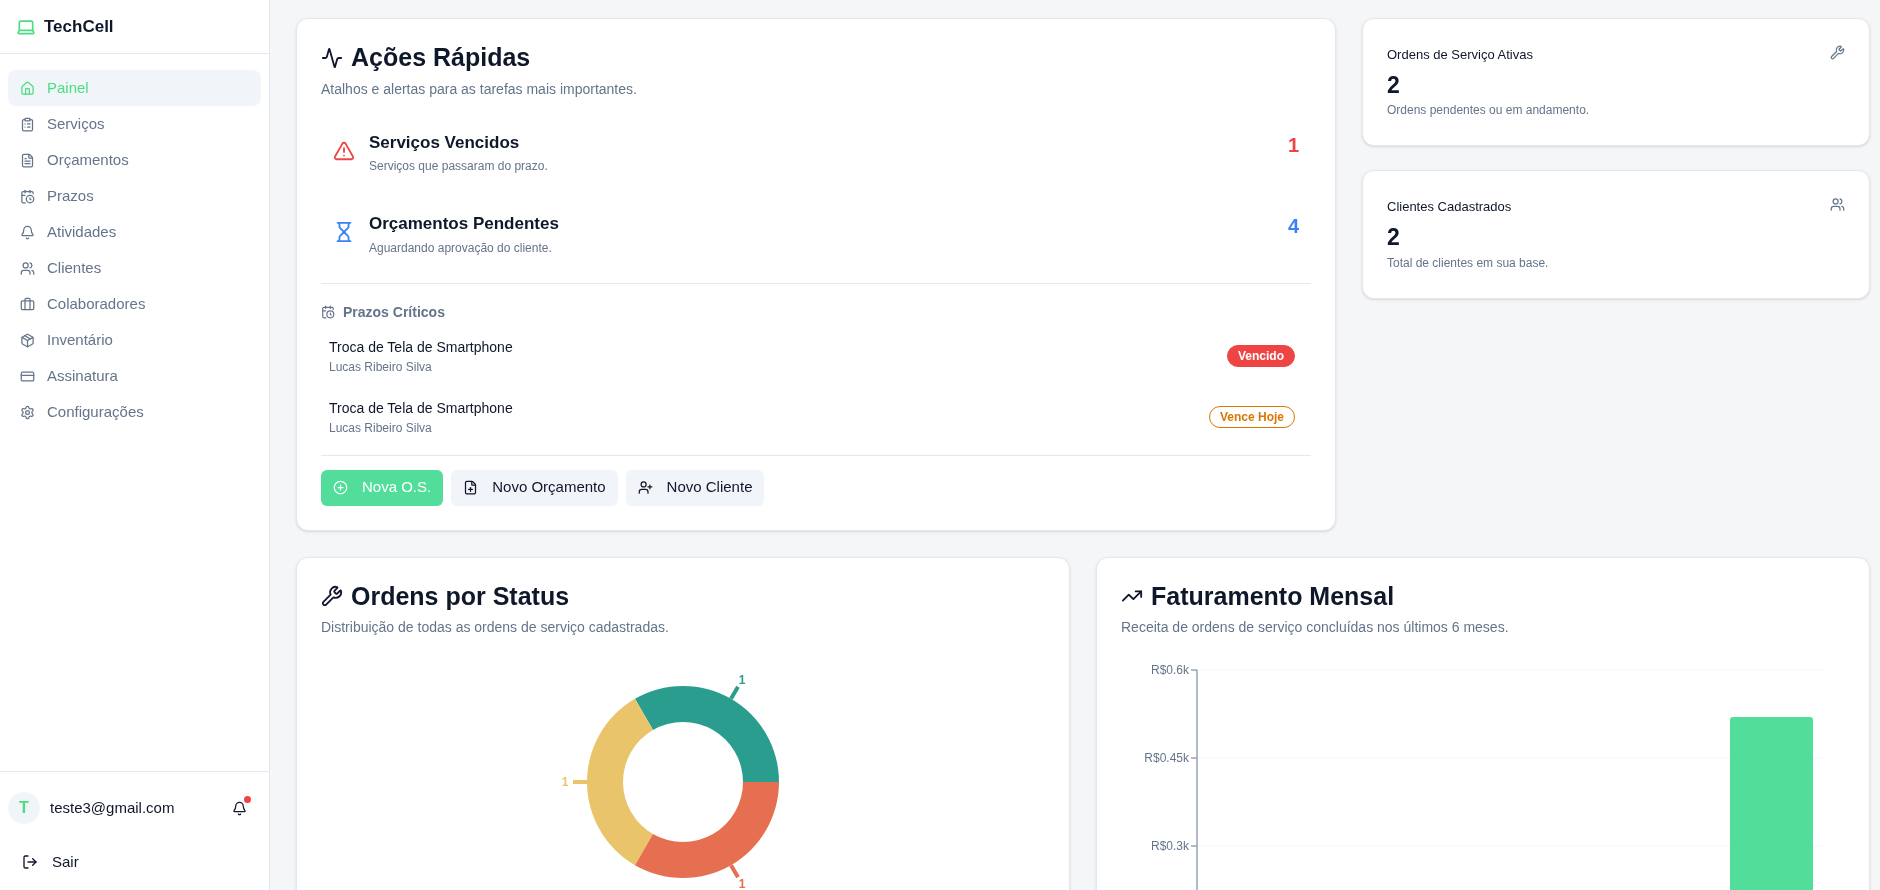  What do you see at coordinates (645, 487) in the screenshot?
I see `user-plus-icon` at bounding box center [645, 487].